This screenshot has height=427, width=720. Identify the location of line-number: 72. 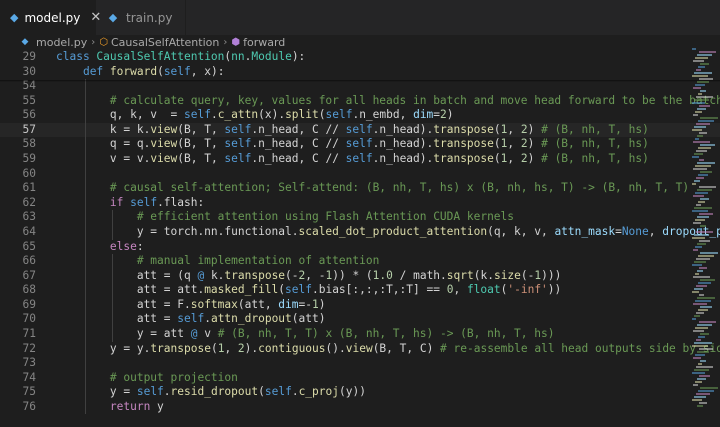
(29, 348).